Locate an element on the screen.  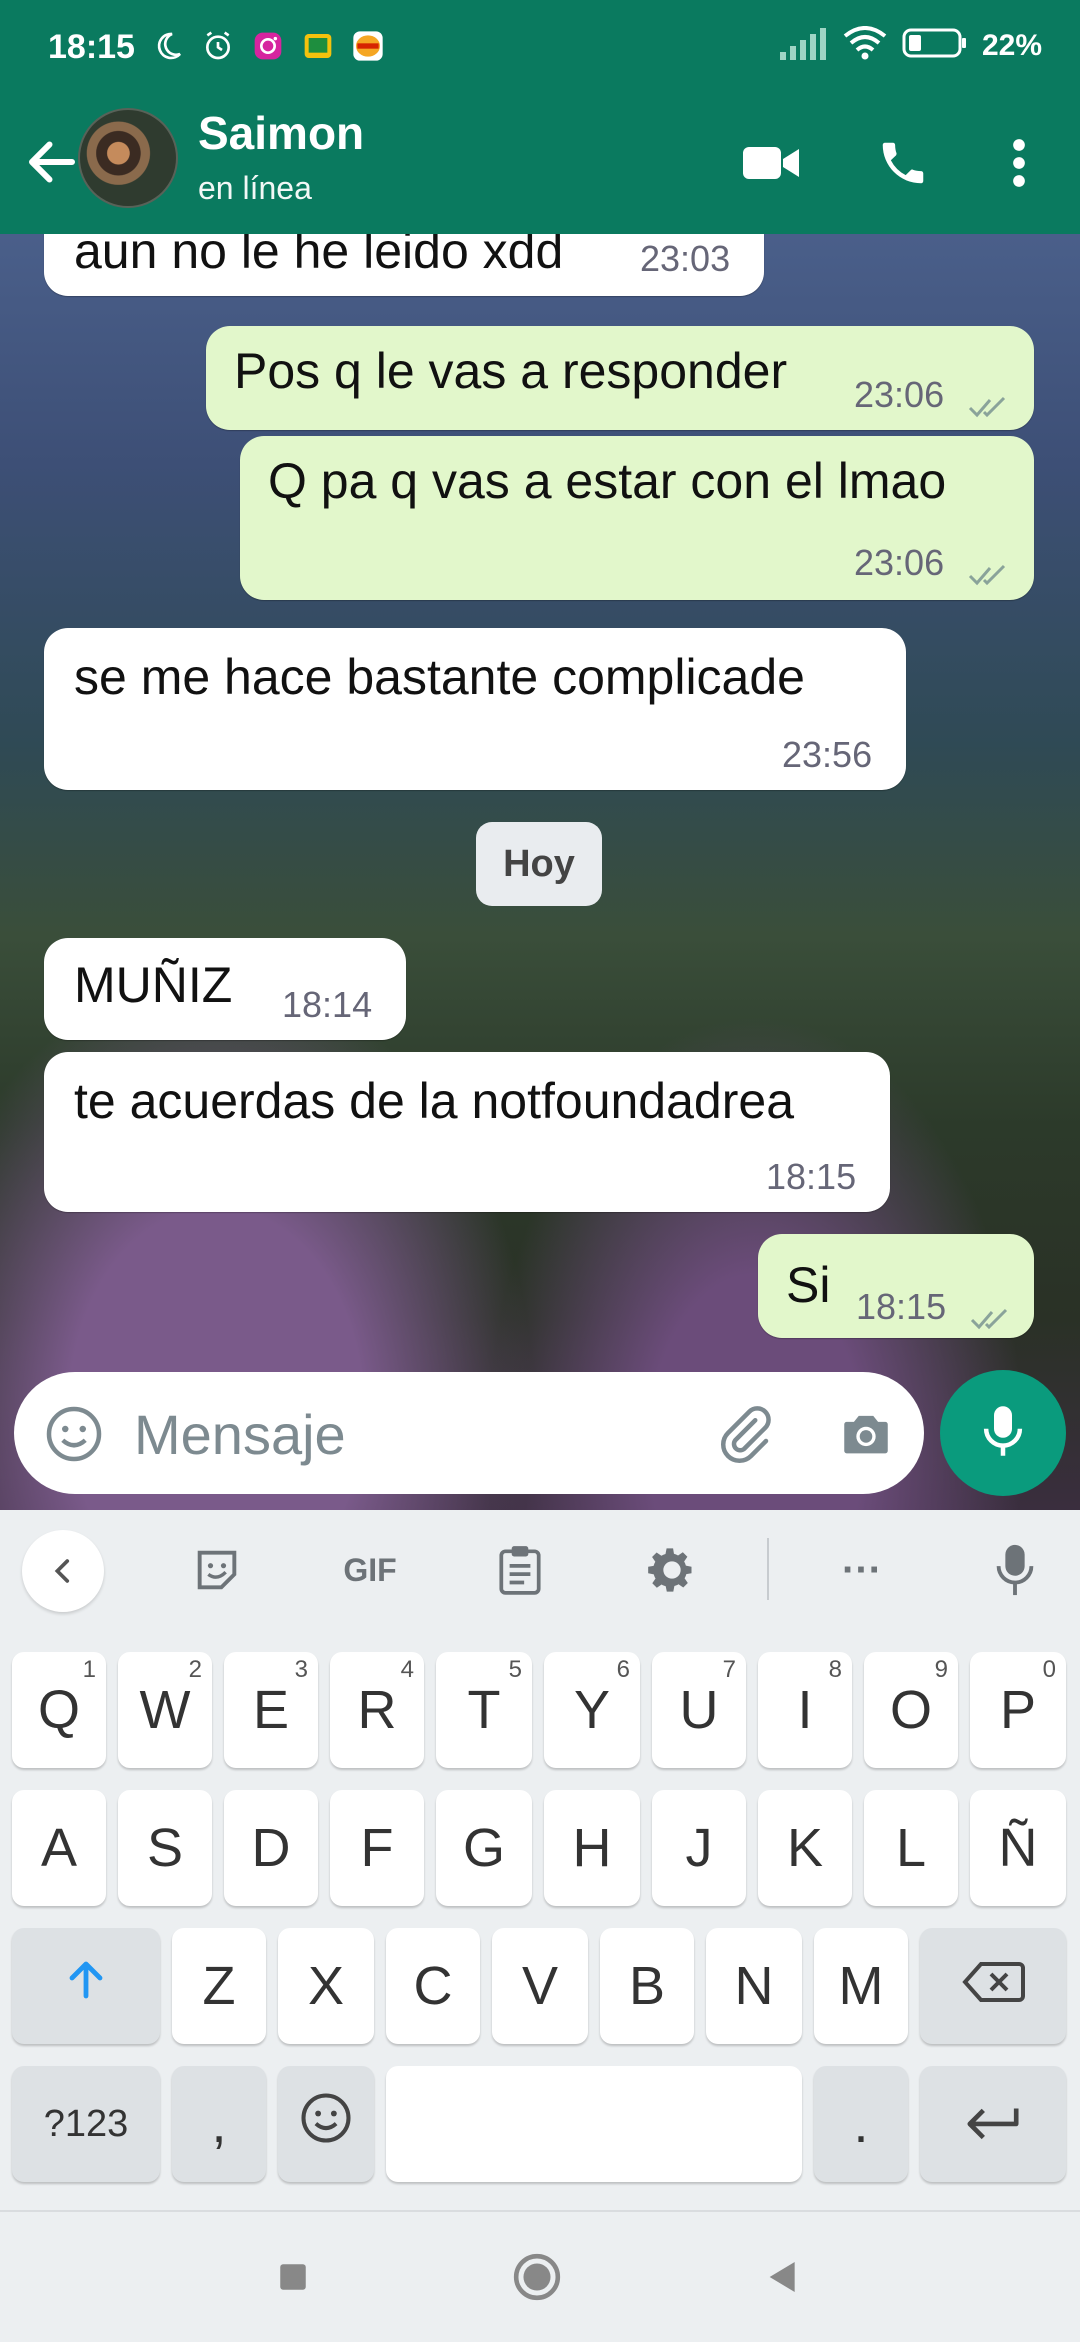
message-bubble-outgoing: Pos q le vas a responder 23:06 is located at coordinates (620, 378).